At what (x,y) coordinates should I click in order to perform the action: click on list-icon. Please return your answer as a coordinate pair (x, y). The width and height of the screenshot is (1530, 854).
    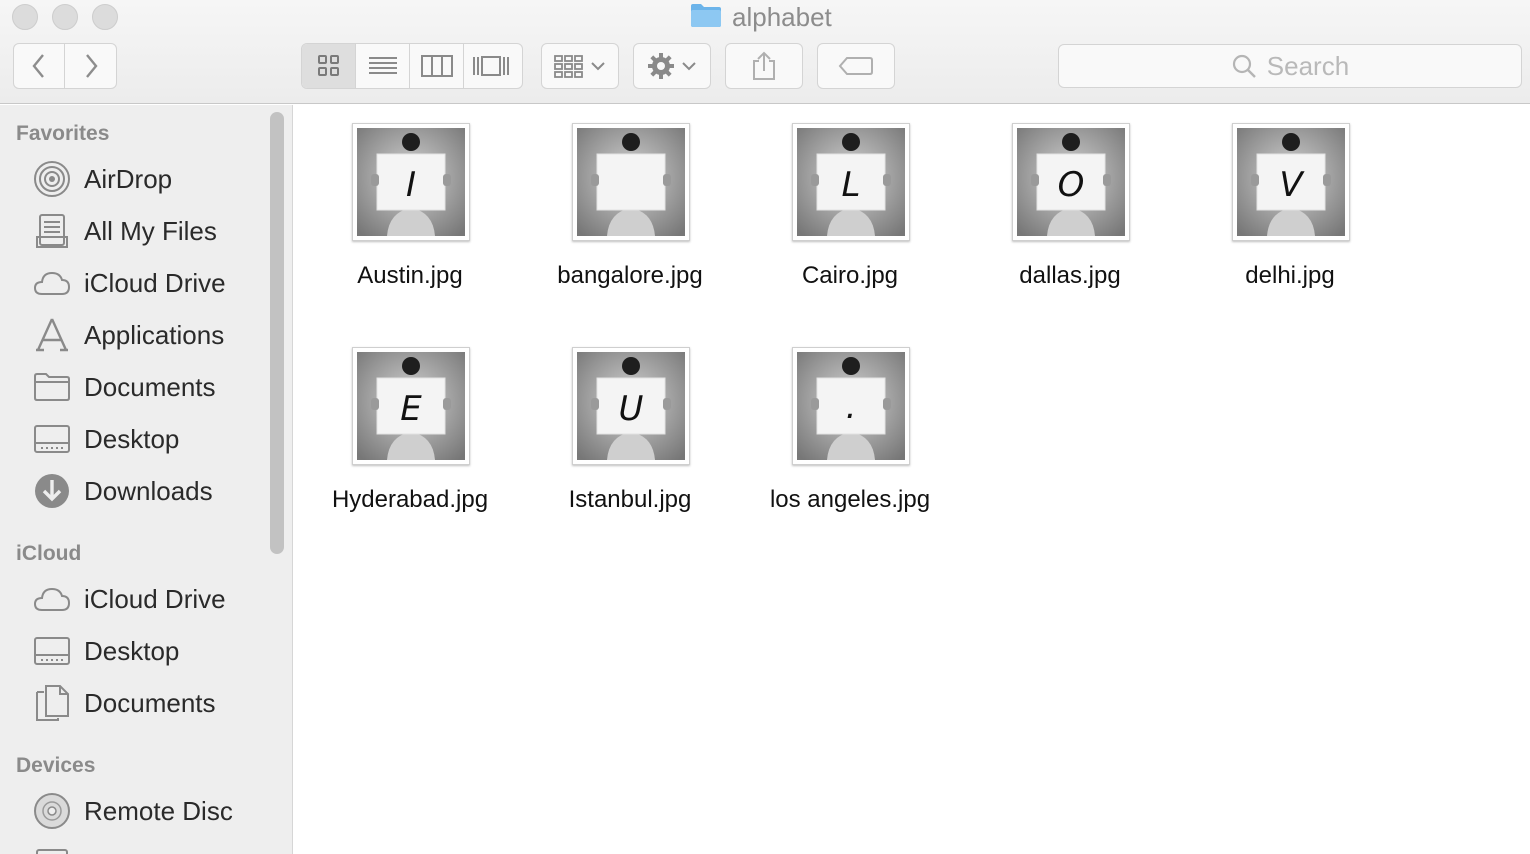
    Looking at the image, I should click on (382, 65).